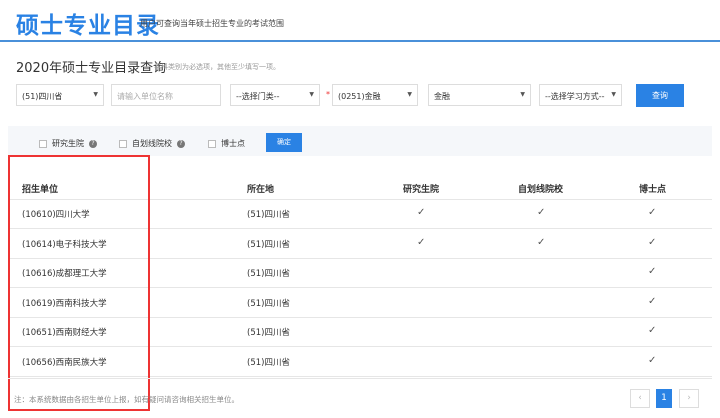 Image resolution: width=720 pixels, height=418 pixels. I want to click on major-select: 金融 ▼, so click(479, 95).